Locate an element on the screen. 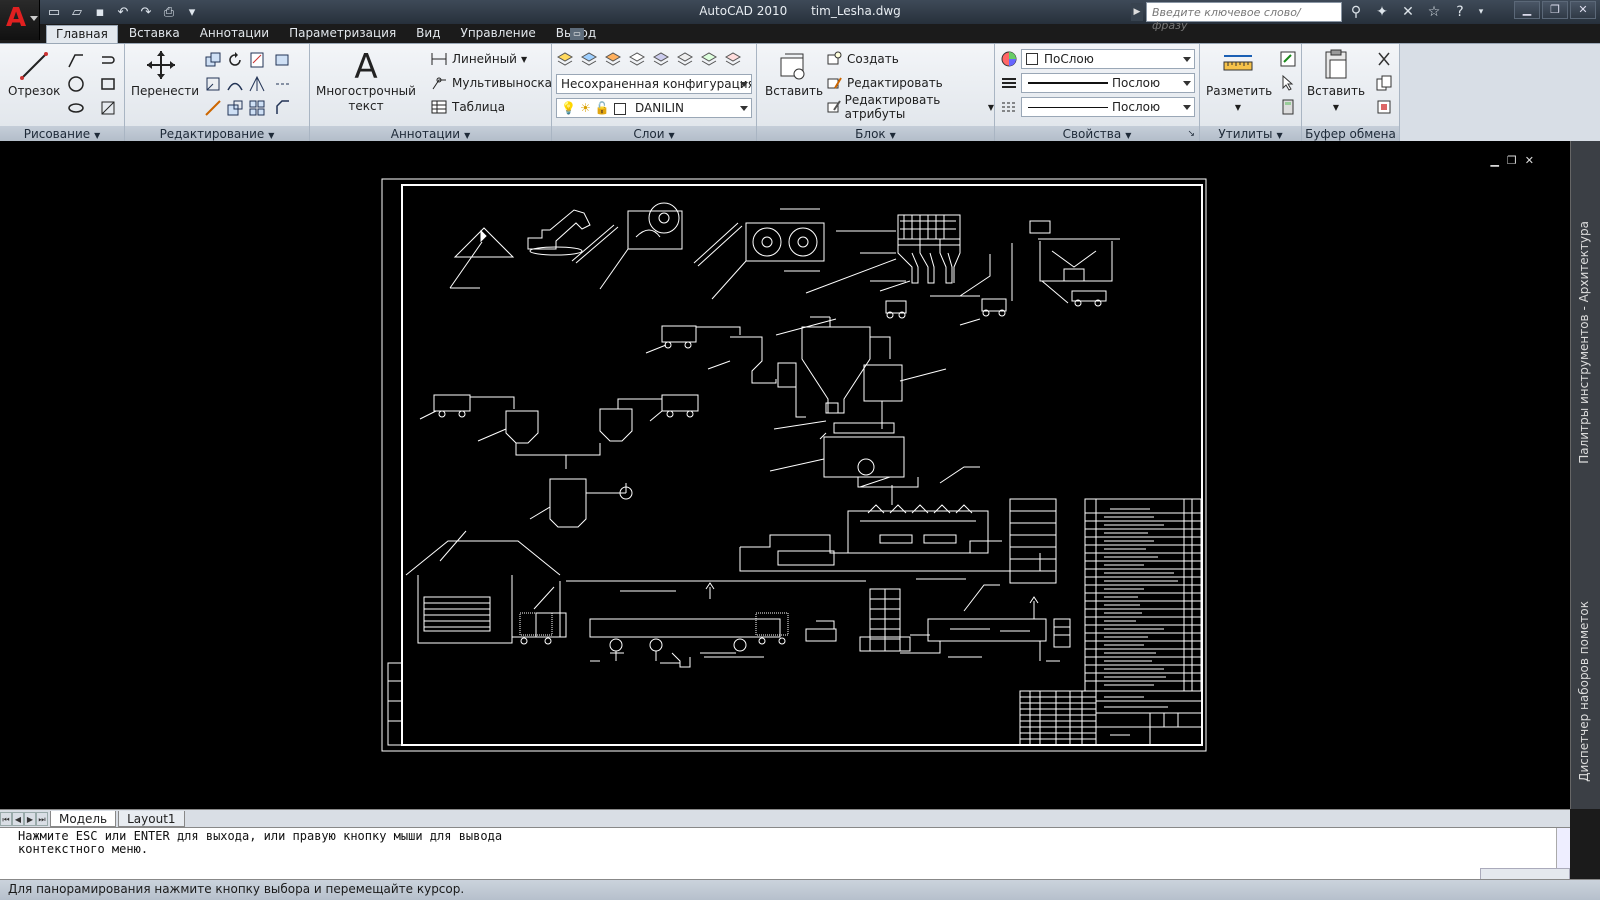  layer-previous-icon is located at coordinates (733, 60).